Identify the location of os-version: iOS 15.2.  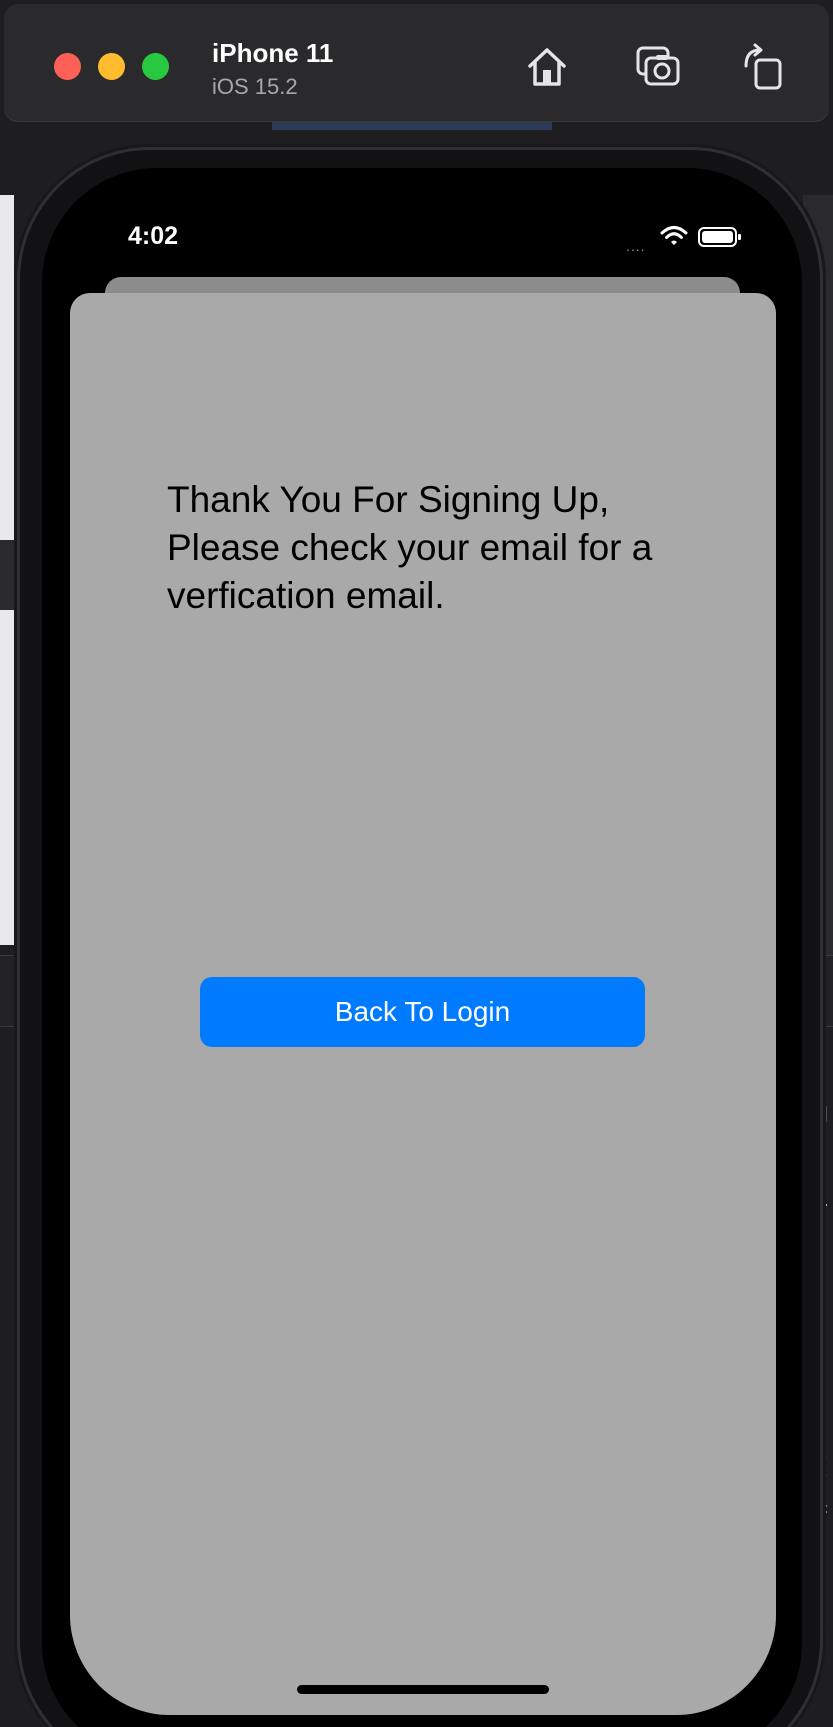
(255, 86).